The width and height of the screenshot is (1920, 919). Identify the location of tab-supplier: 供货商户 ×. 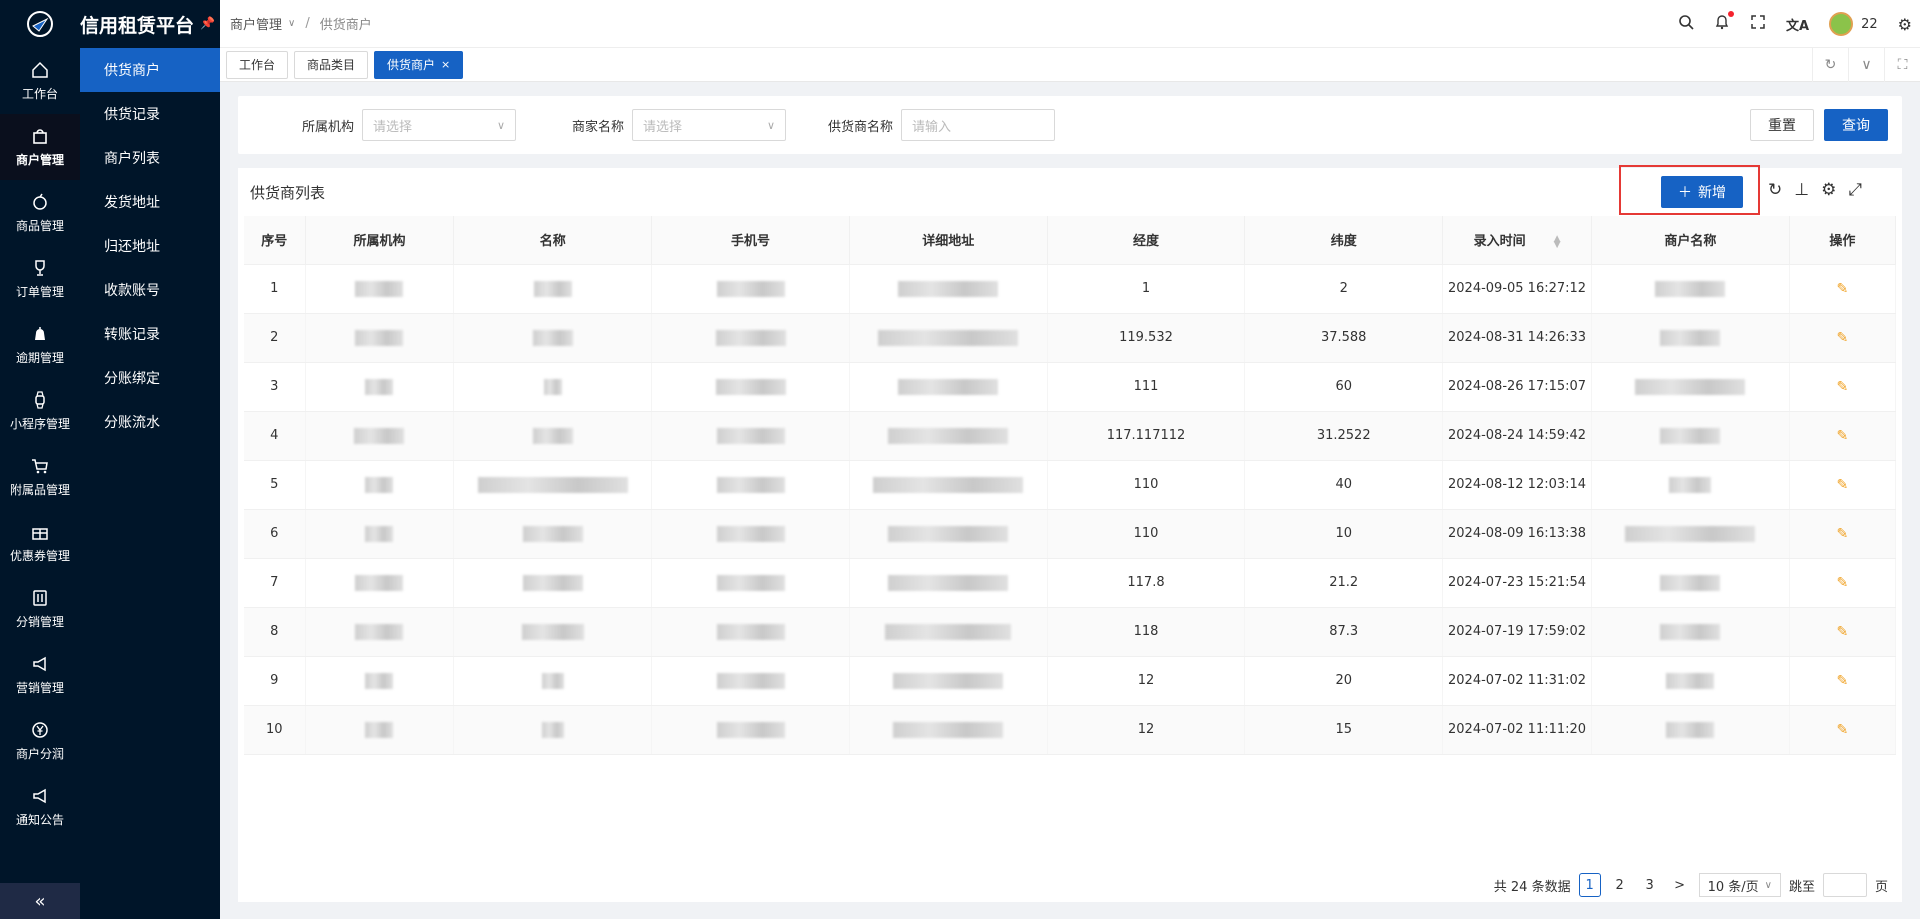
(419, 64).